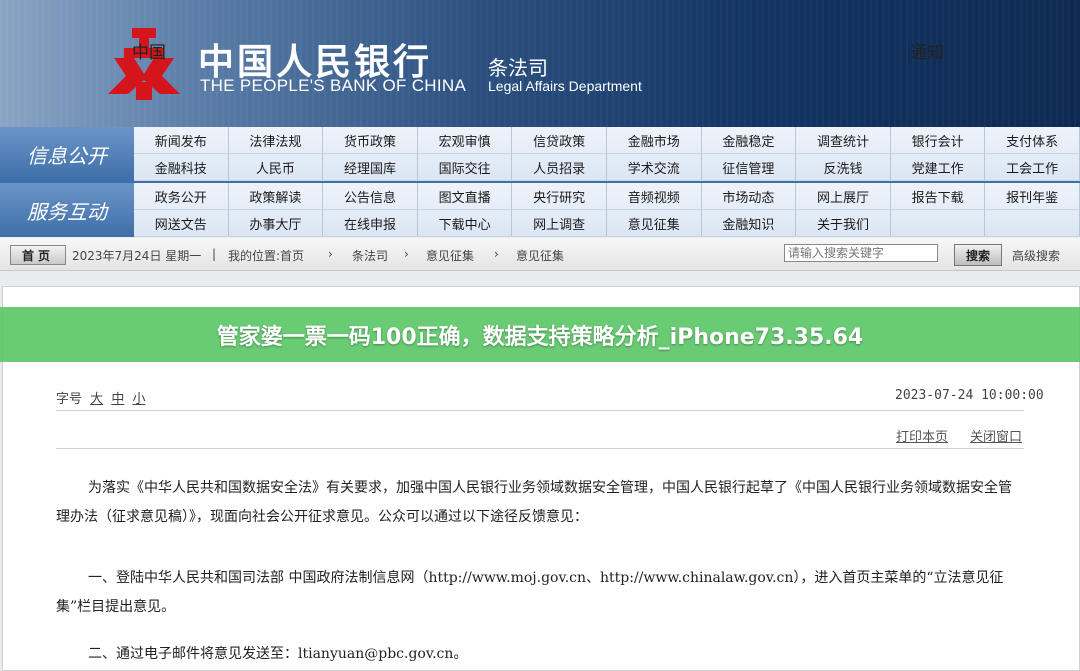  I want to click on nav-item: 金融科技, so click(181, 167).